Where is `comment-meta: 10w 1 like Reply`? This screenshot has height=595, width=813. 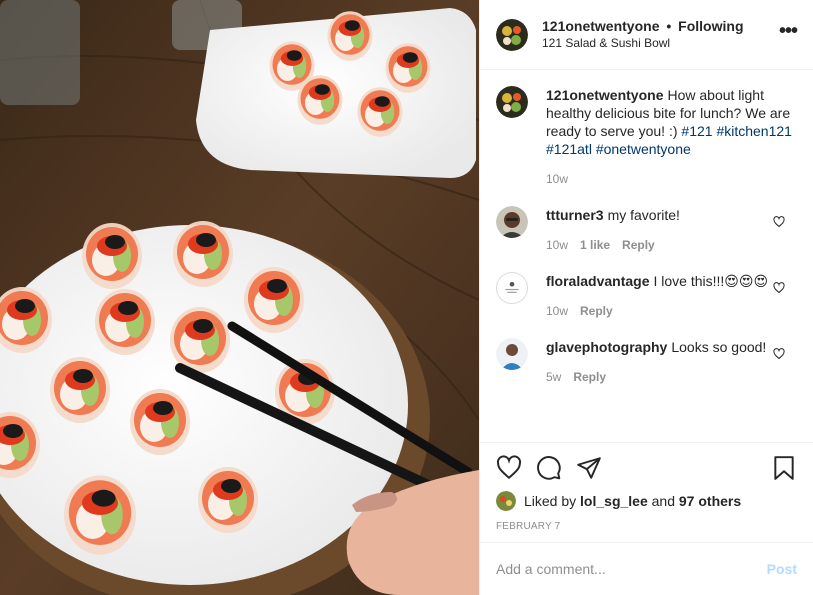 comment-meta: 10w 1 like Reply is located at coordinates (671, 245).